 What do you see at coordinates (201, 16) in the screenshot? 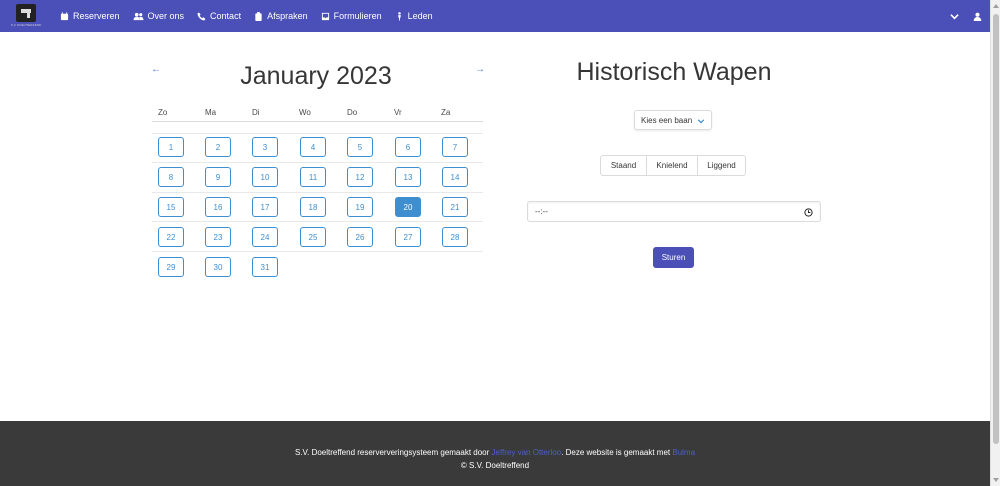
I see `phone-icon` at bounding box center [201, 16].